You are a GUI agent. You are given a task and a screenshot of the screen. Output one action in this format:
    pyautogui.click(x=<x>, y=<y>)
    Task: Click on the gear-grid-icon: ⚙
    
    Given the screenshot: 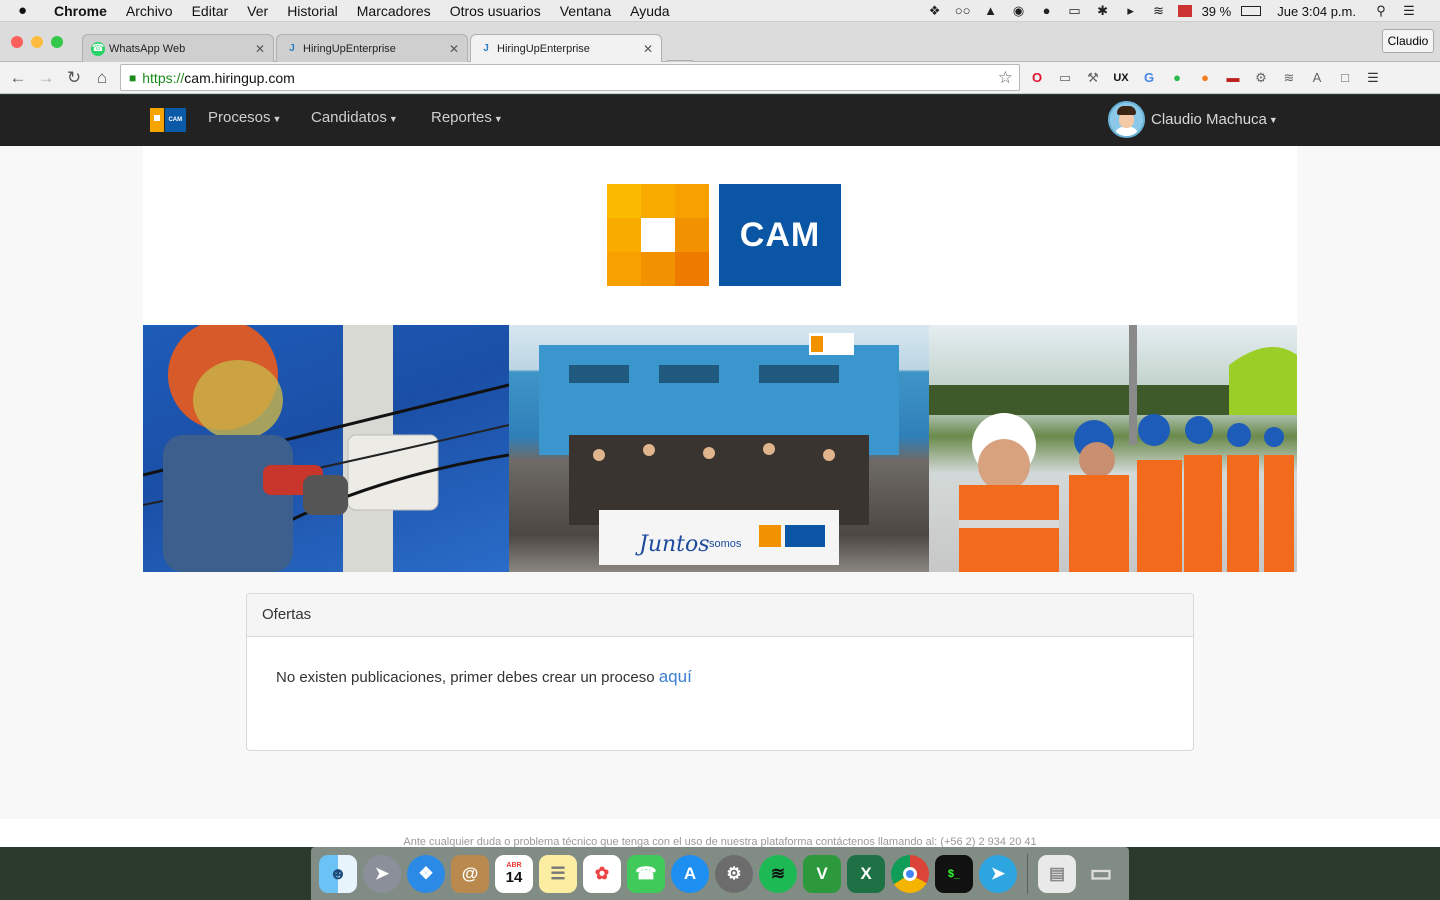 What is the action you would take?
    pyautogui.click(x=1261, y=78)
    